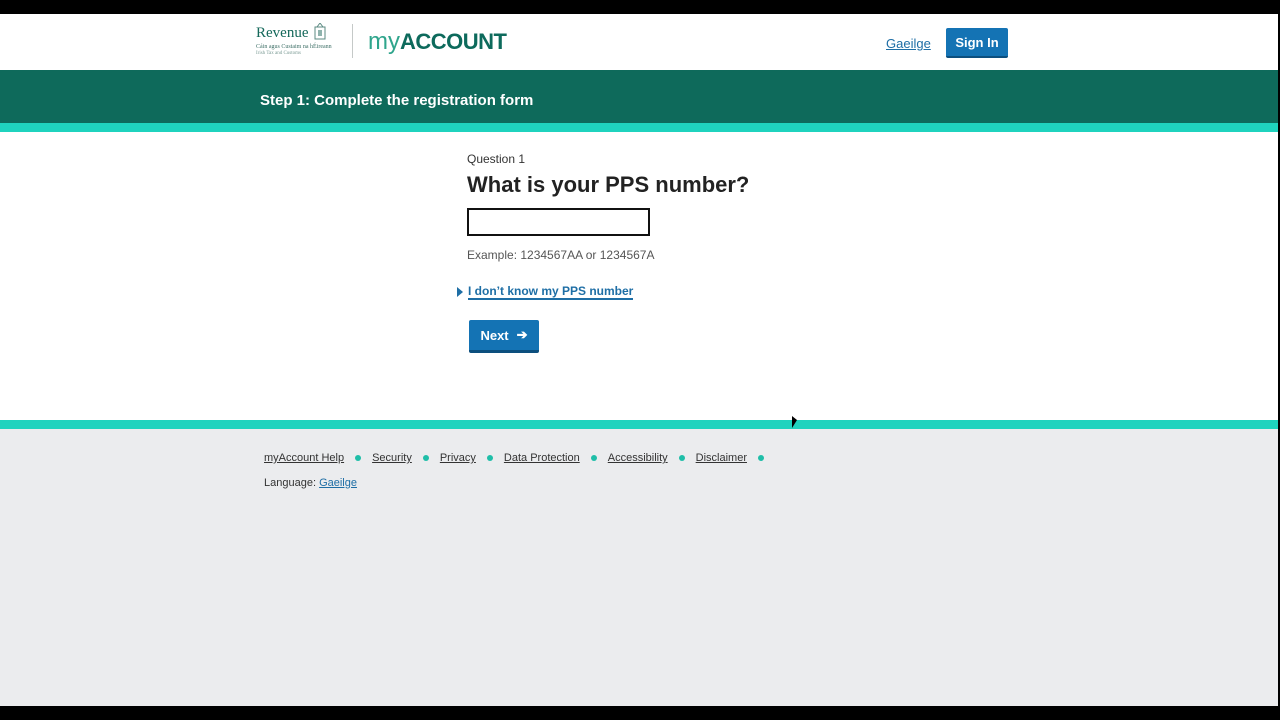  I want to click on logo-divider, so click(352, 41).